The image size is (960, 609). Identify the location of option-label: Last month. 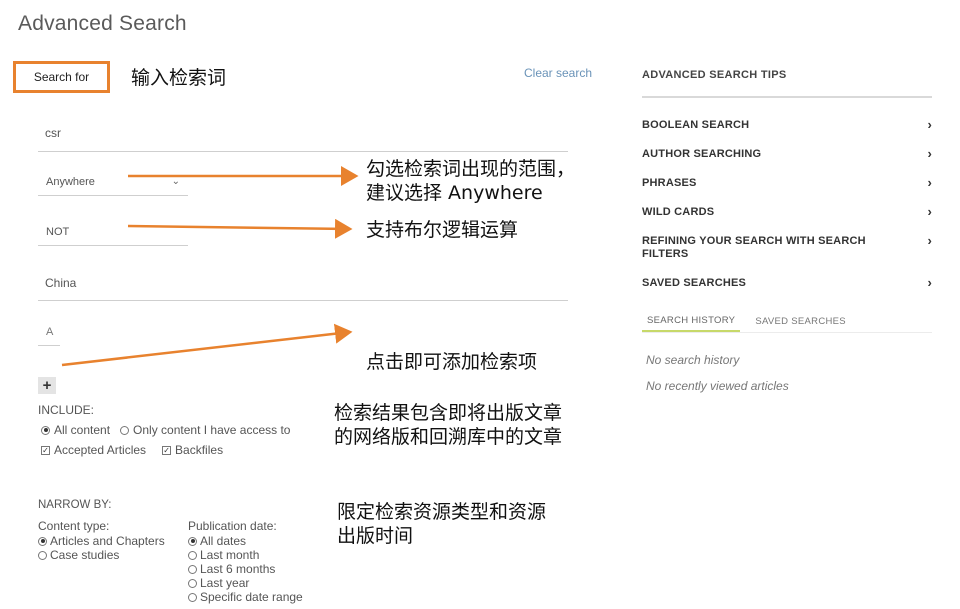
(230, 555).